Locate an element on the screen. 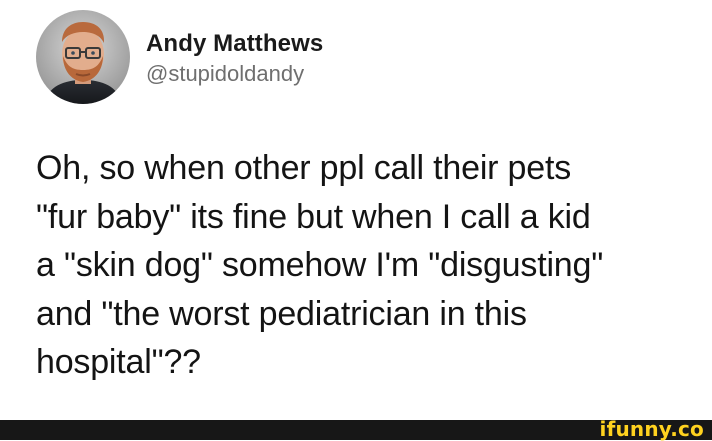 This screenshot has width=712, height=441. tweet-header: Andy Matthews @stupidoldandy is located at coordinates (179, 57).